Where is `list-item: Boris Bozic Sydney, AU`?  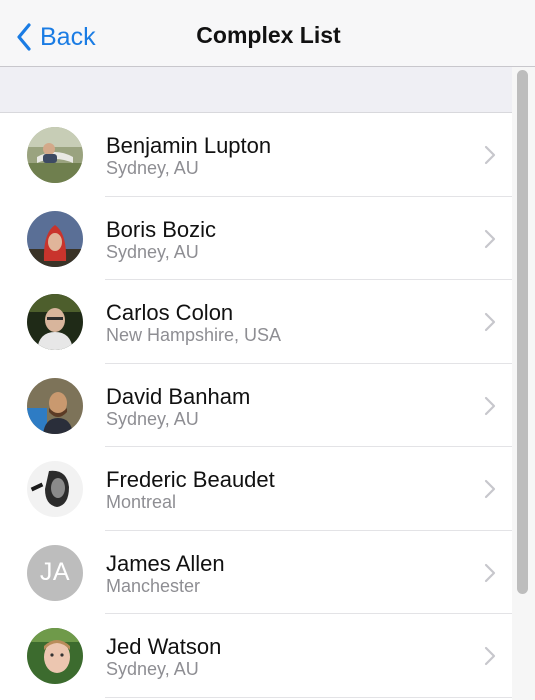
list-item: Boris Bozic Sydney, AU is located at coordinates (256, 238).